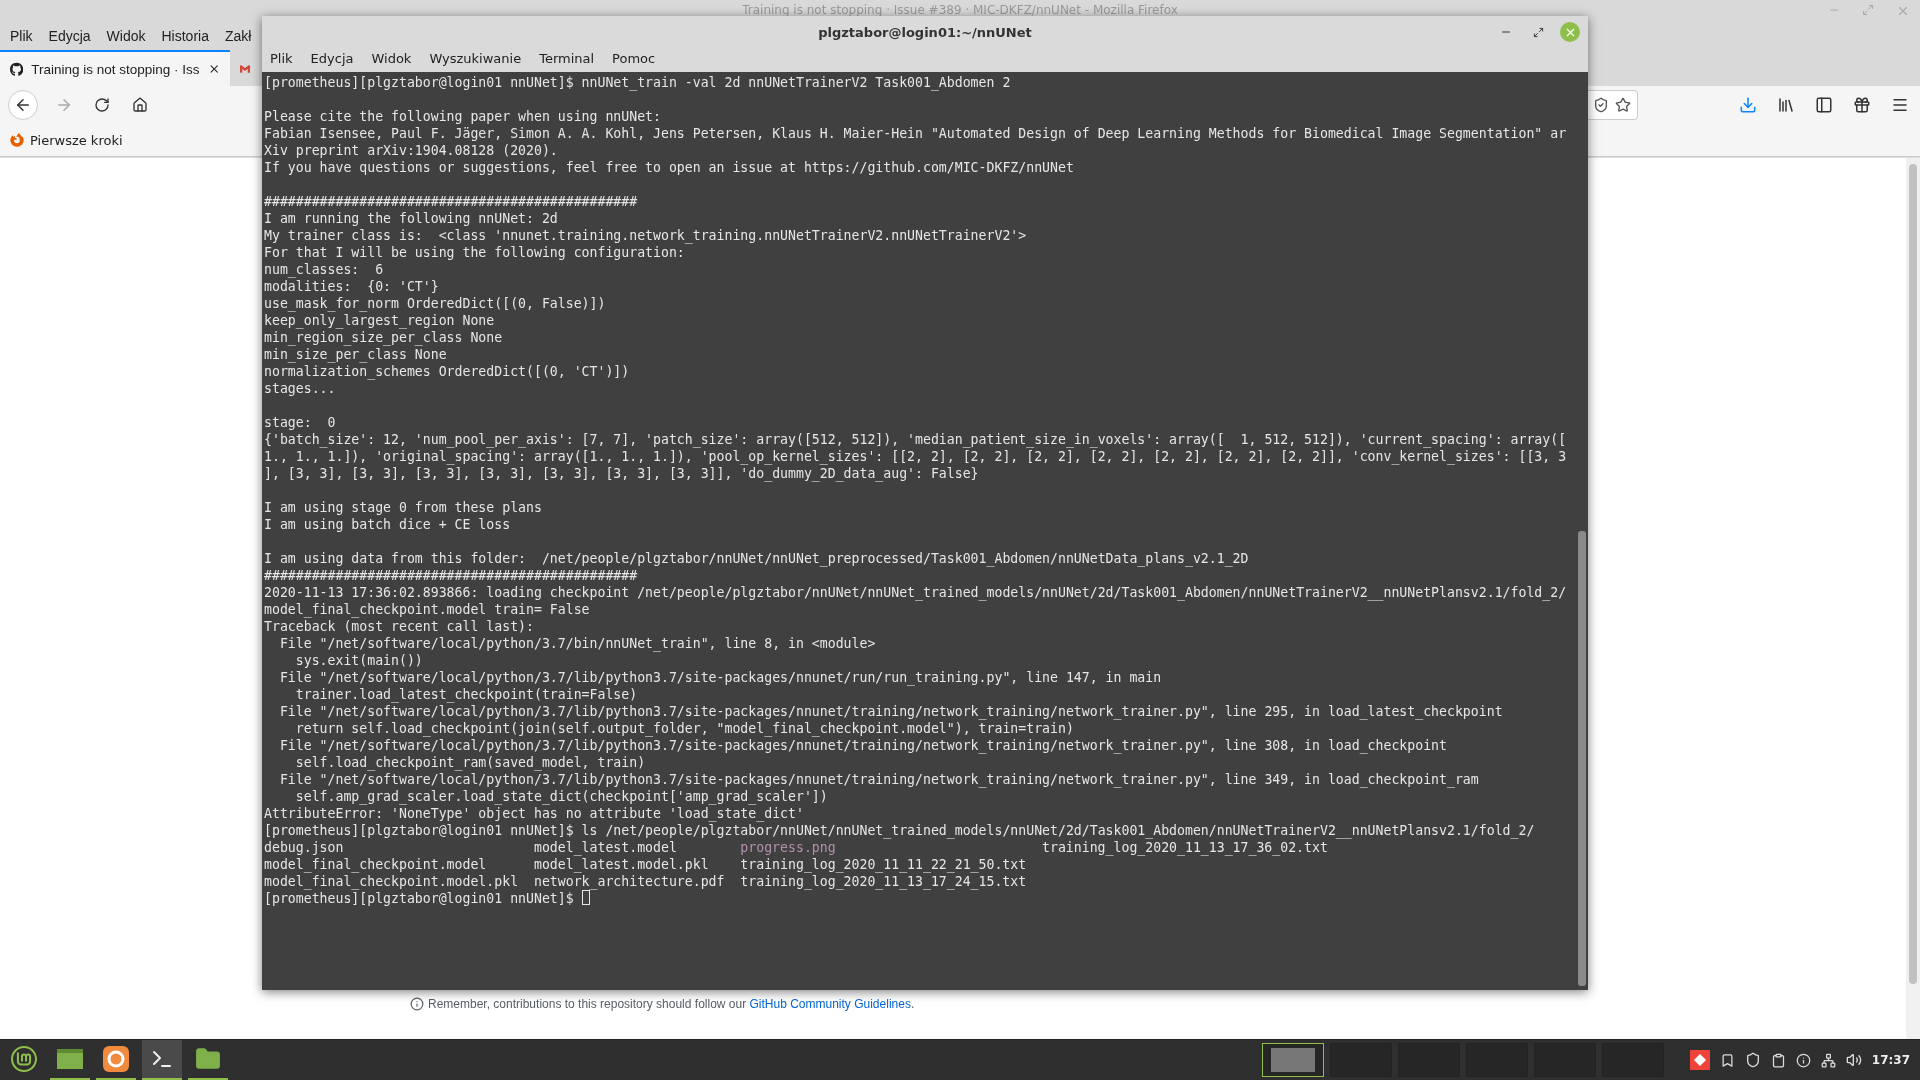 The width and height of the screenshot is (1920, 1080). Describe the element at coordinates (605, 847) in the screenshot. I see `file-name: model_latest.model` at that location.